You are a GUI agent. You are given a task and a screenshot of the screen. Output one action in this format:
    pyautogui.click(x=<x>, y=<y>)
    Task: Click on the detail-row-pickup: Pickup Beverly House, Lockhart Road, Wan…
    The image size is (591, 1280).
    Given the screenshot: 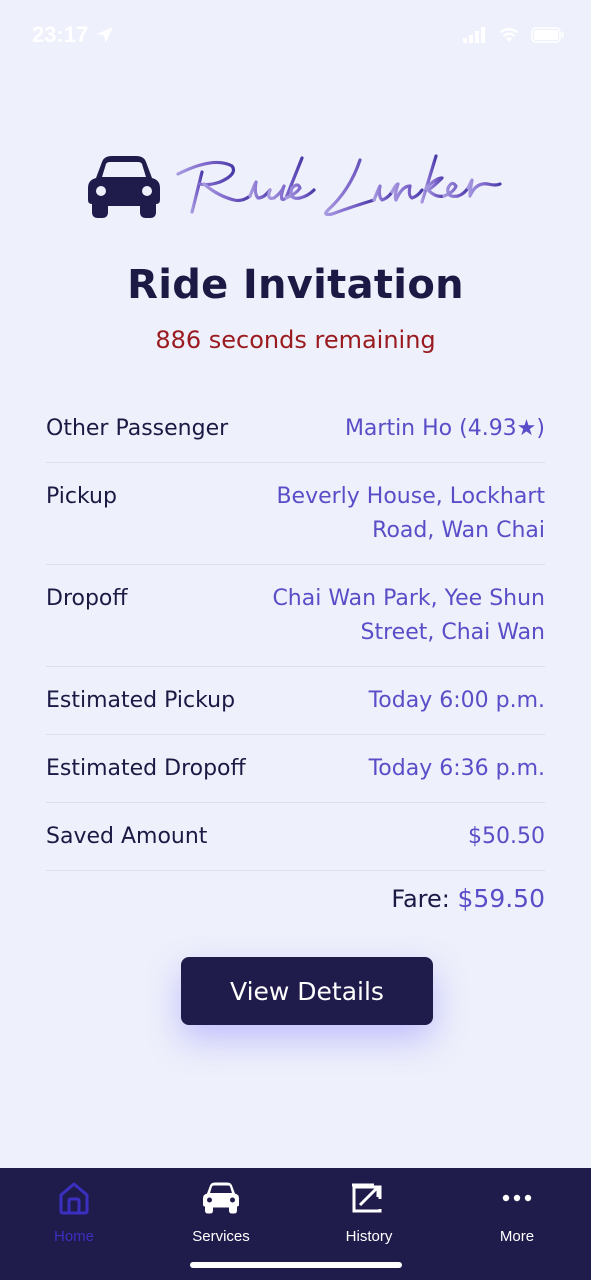 What is the action you would take?
    pyautogui.click(x=295, y=514)
    